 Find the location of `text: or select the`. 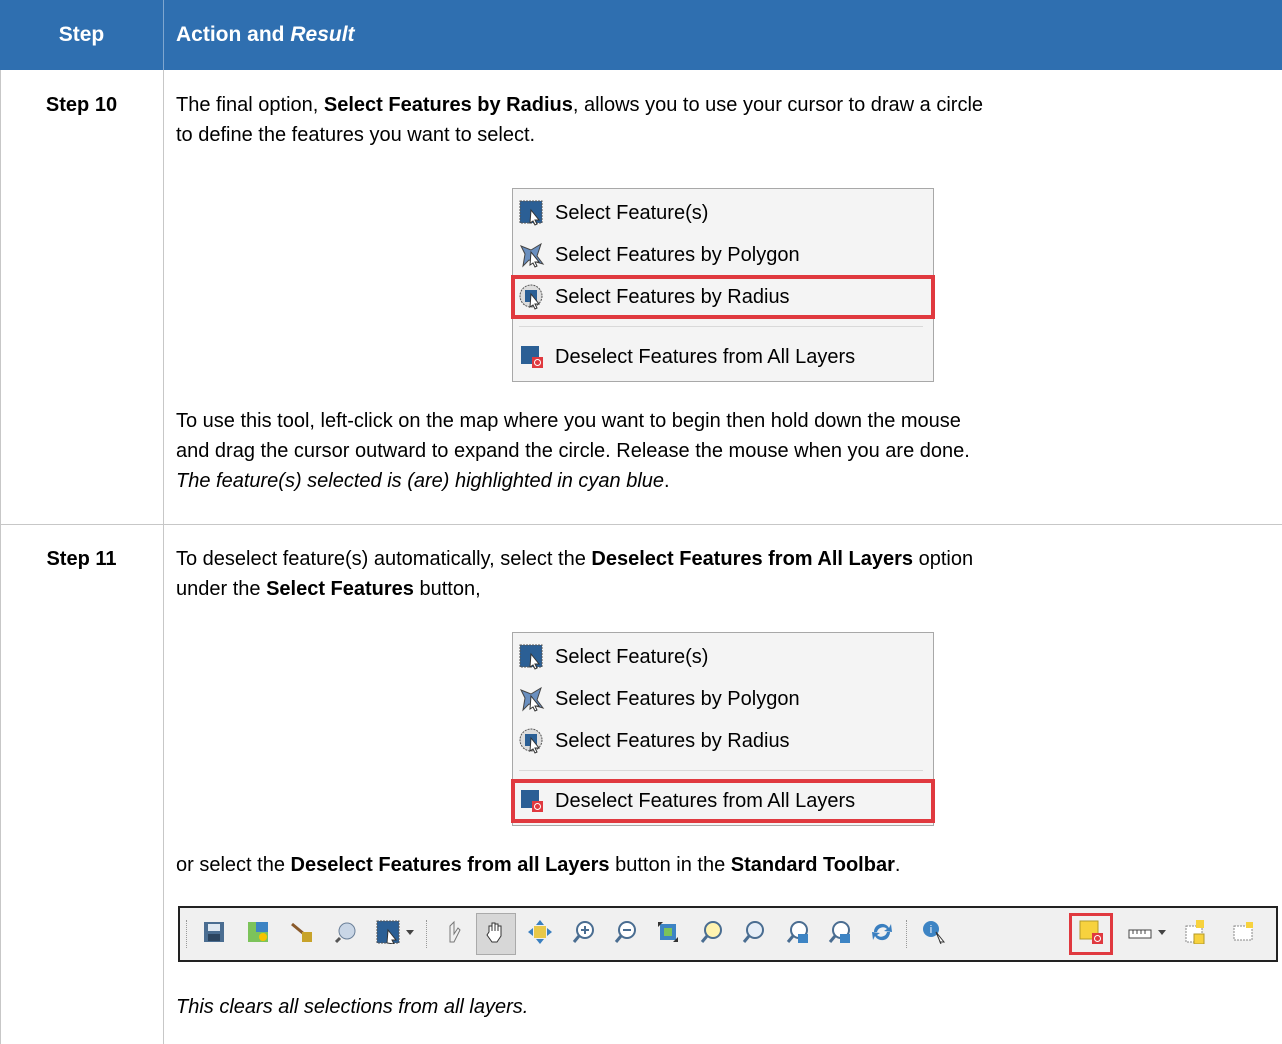

text: or select the is located at coordinates (233, 865).